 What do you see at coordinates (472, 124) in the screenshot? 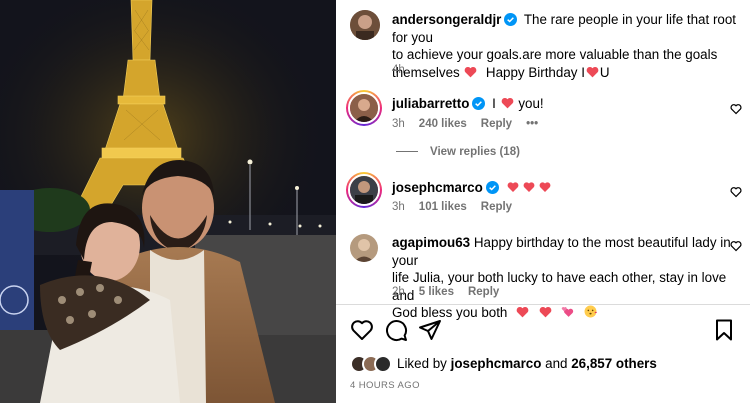
I see `comment-meta: 3h 240 likes Reply •••` at bounding box center [472, 124].